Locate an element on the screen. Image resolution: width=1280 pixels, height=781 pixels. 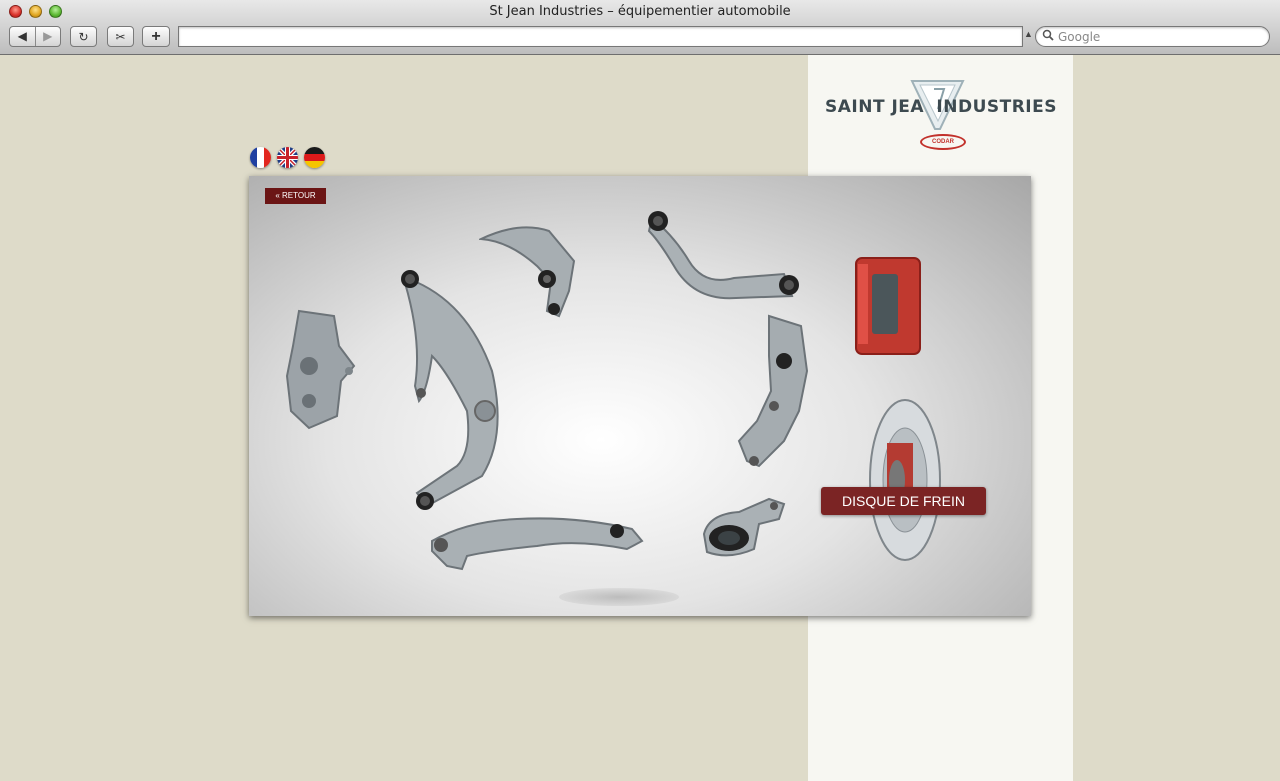
brake-caliper-part is located at coordinates (888, 306).